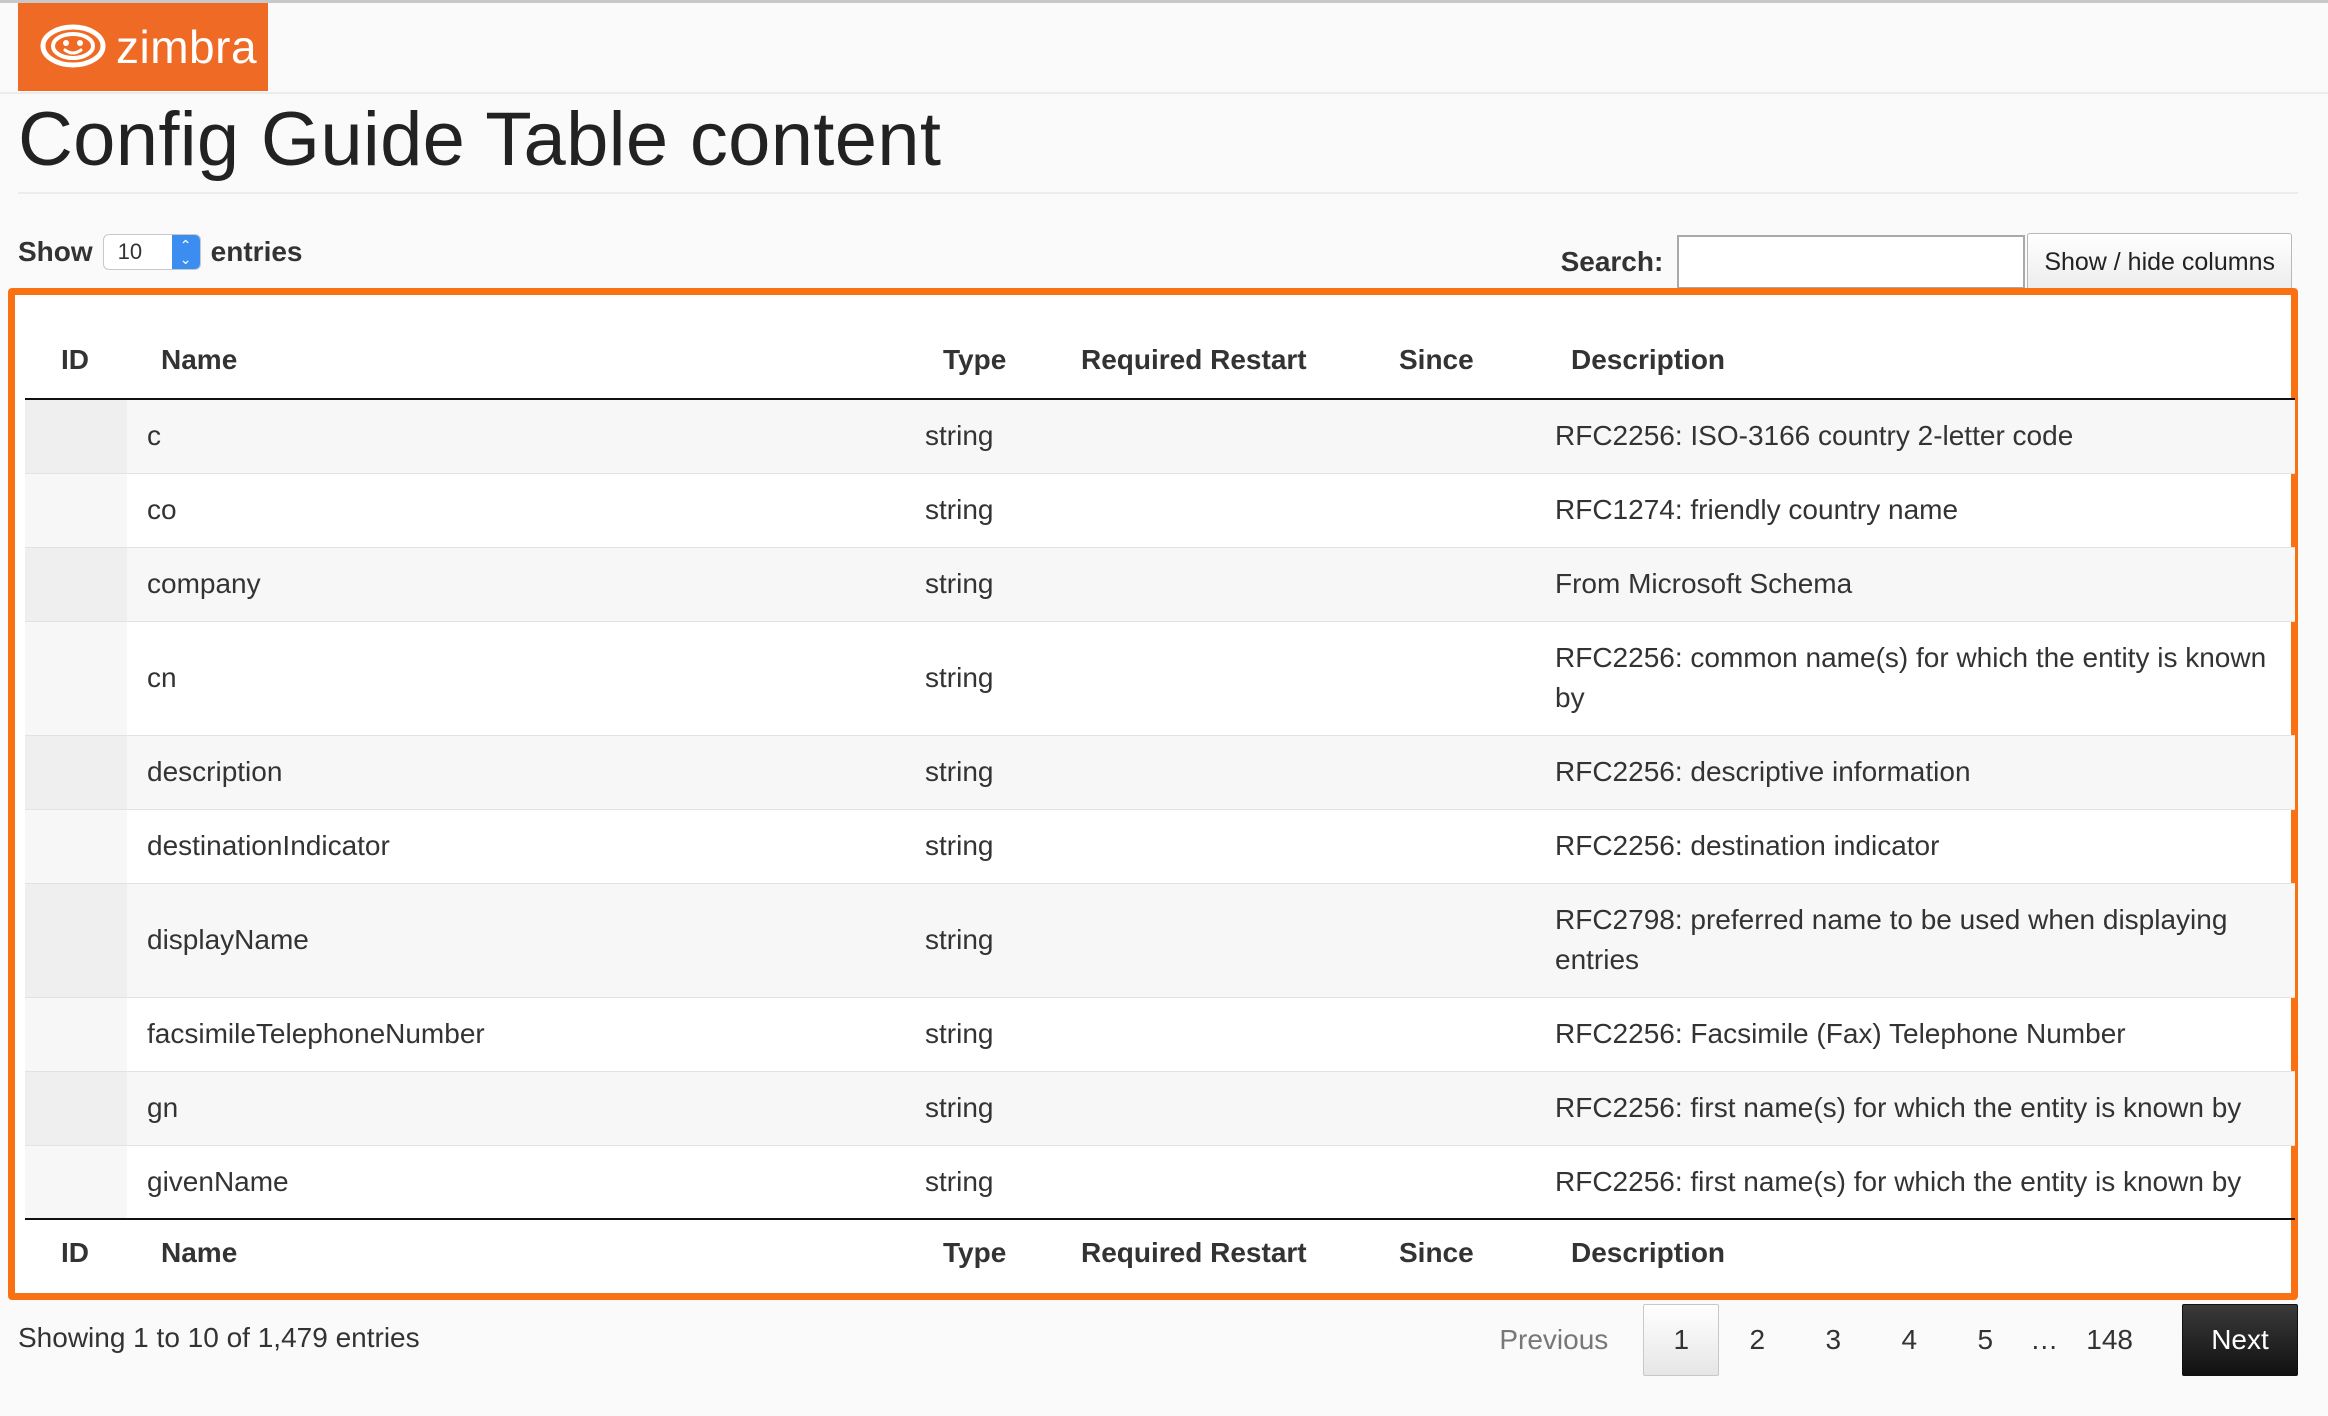 This screenshot has height=1416, width=2328. Describe the element at coordinates (1240, 347) in the screenshot. I see `column-header-required-restart: Required Restart` at that location.